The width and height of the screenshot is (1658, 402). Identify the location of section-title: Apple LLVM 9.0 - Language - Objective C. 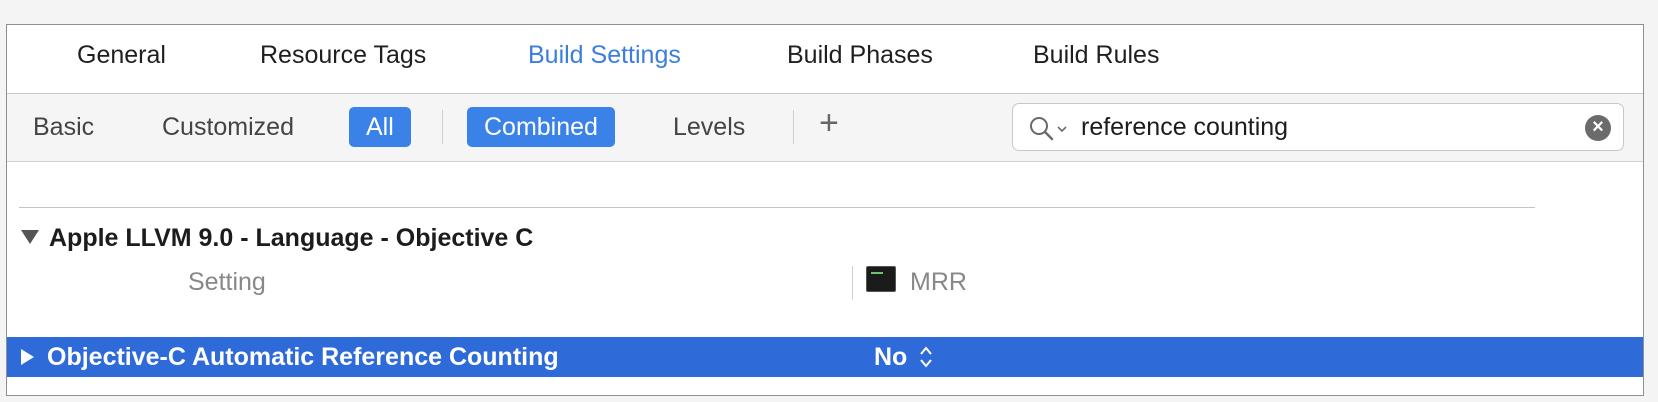
(291, 238).